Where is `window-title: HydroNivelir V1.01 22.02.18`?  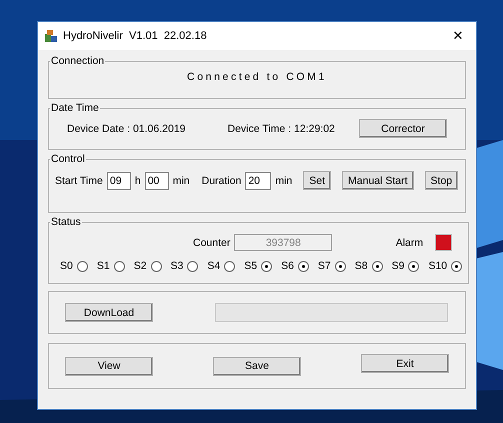
window-title: HydroNivelir V1.01 22.02.18 is located at coordinates (135, 36).